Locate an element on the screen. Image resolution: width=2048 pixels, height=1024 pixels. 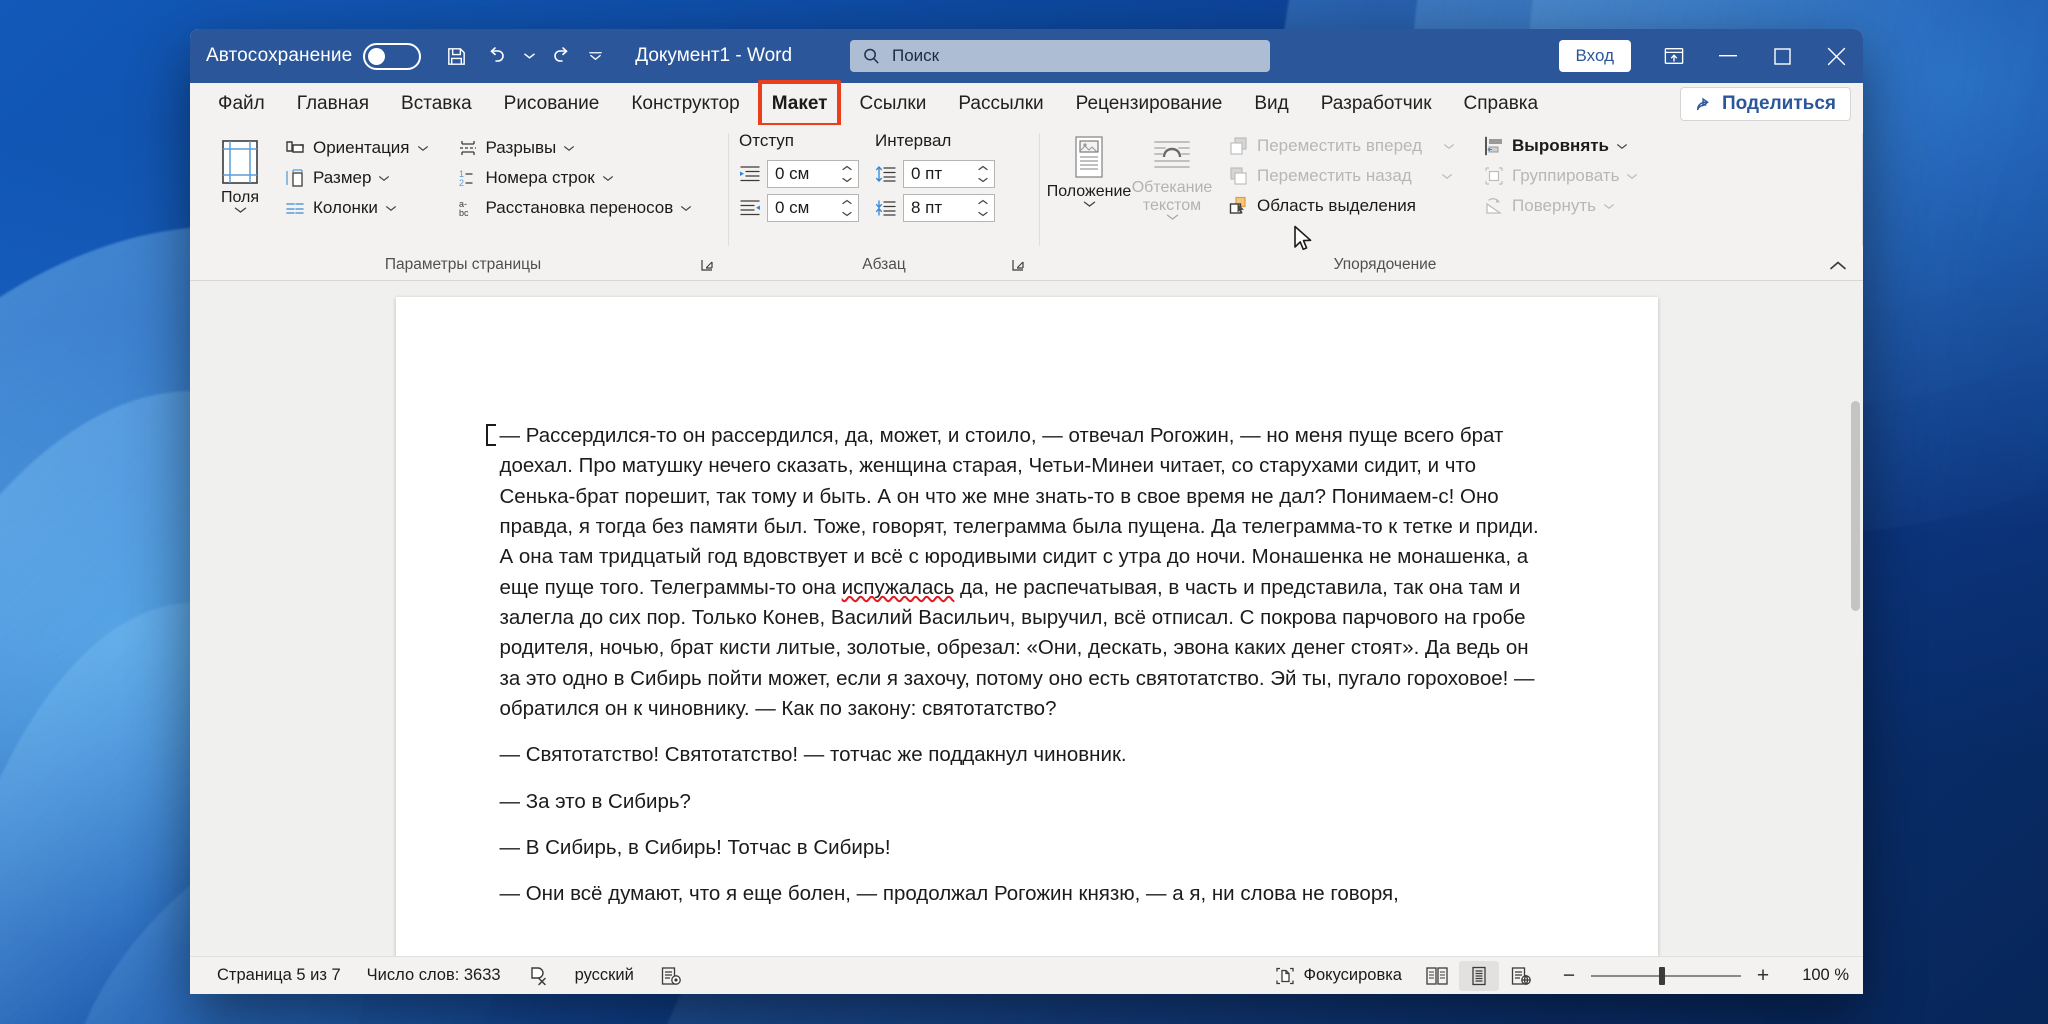
vertical-scrollbar-thumb is located at coordinates (1855, 506).